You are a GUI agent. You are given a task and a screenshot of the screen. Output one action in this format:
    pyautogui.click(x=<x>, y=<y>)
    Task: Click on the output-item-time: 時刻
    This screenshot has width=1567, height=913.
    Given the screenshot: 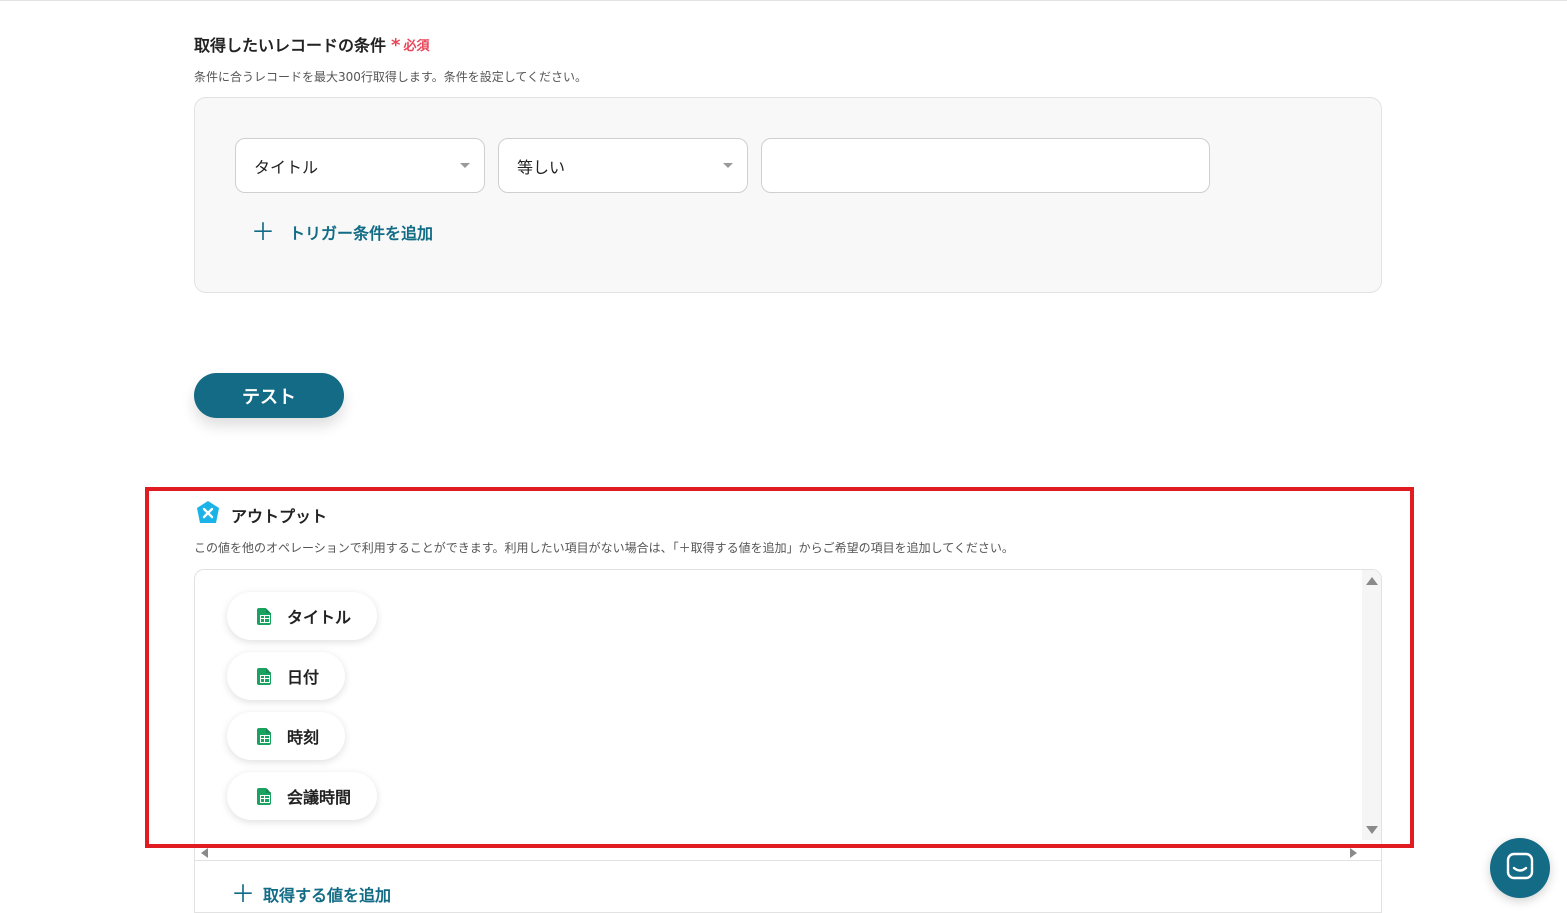 What is the action you would take?
    pyautogui.click(x=286, y=736)
    